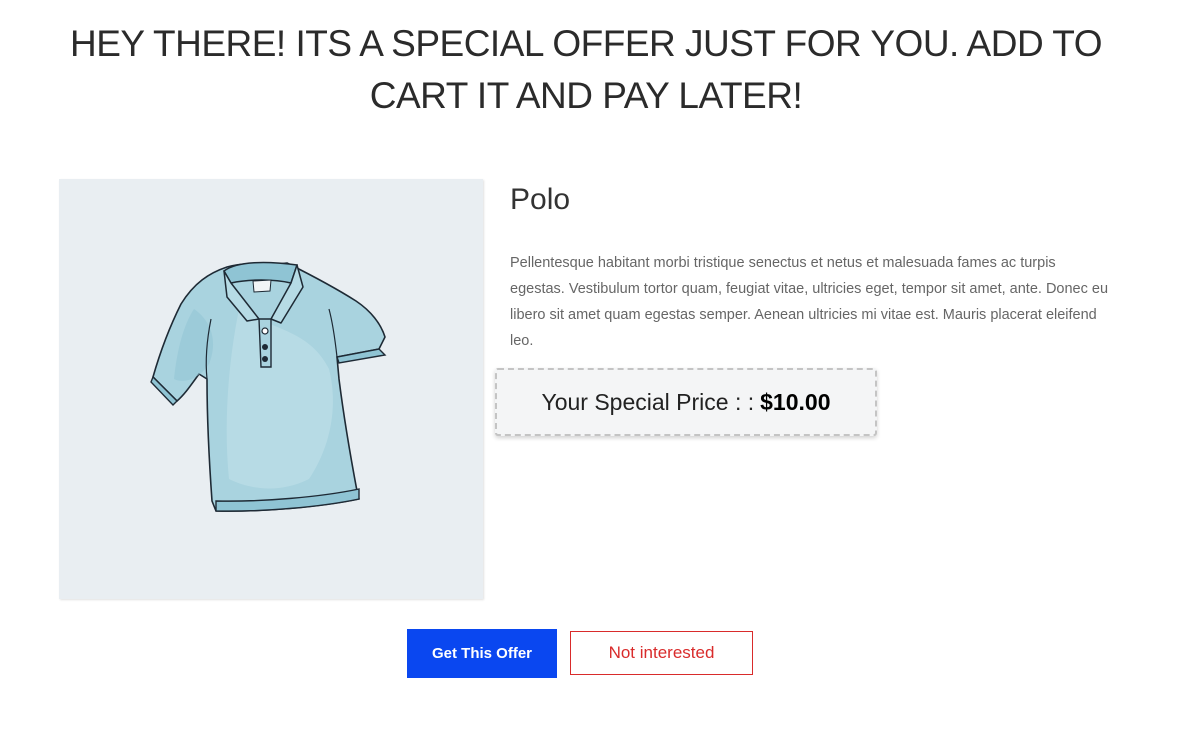 Image resolution: width=1200 pixels, height=739 pixels. What do you see at coordinates (661, 653) in the screenshot?
I see `not-interested-button: Not interested` at bounding box center [661, 653].